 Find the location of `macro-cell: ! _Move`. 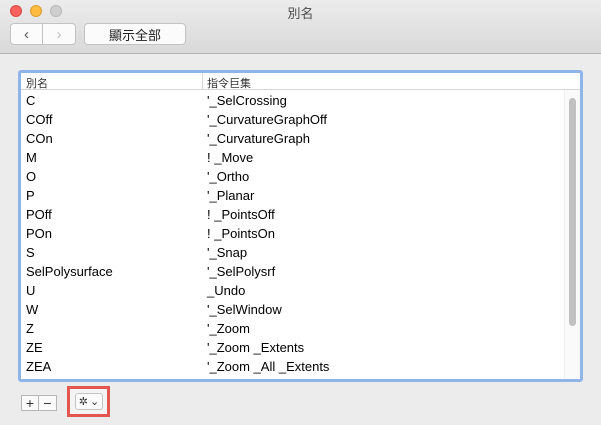

macro-cell: ! _Move is located at coordinates (230, 157).